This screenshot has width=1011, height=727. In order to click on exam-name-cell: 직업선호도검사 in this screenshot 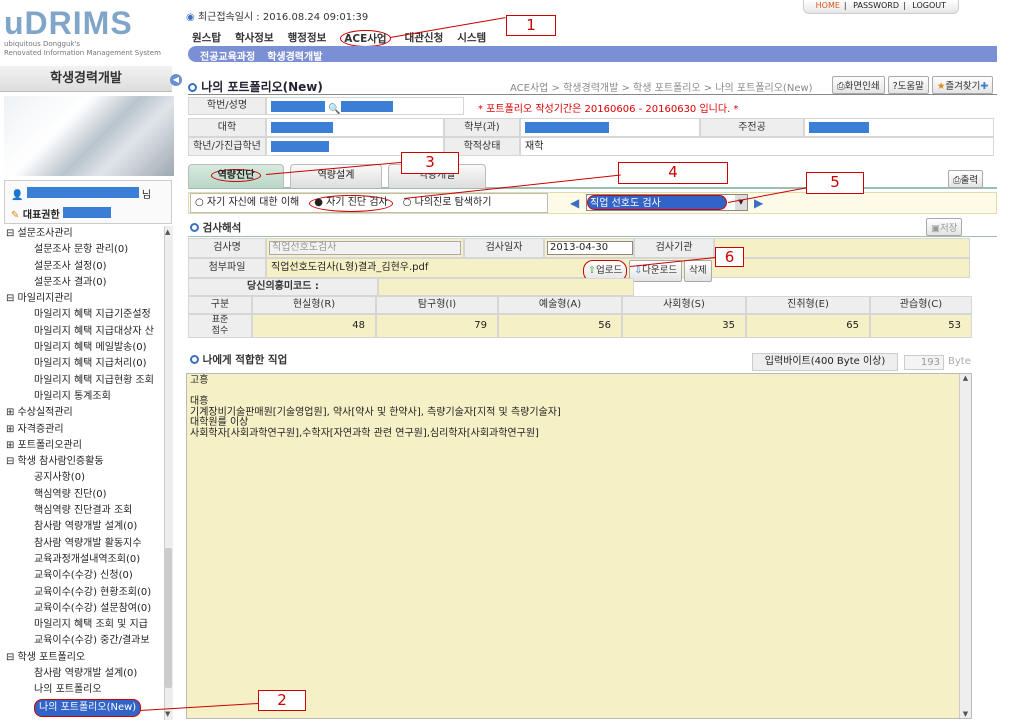, I will do `click(365, 248)`.